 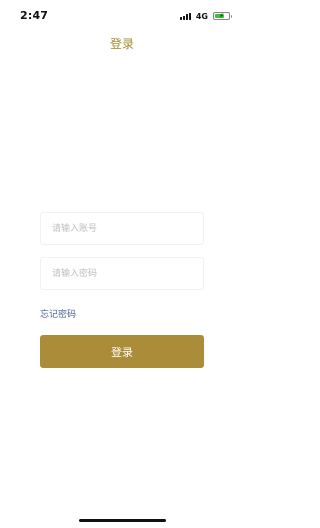 What do you see at coordinates (58, 313) in the screenshot?
I see `forgot-password-link: 忘记密码` at bounding box center [58, 313].